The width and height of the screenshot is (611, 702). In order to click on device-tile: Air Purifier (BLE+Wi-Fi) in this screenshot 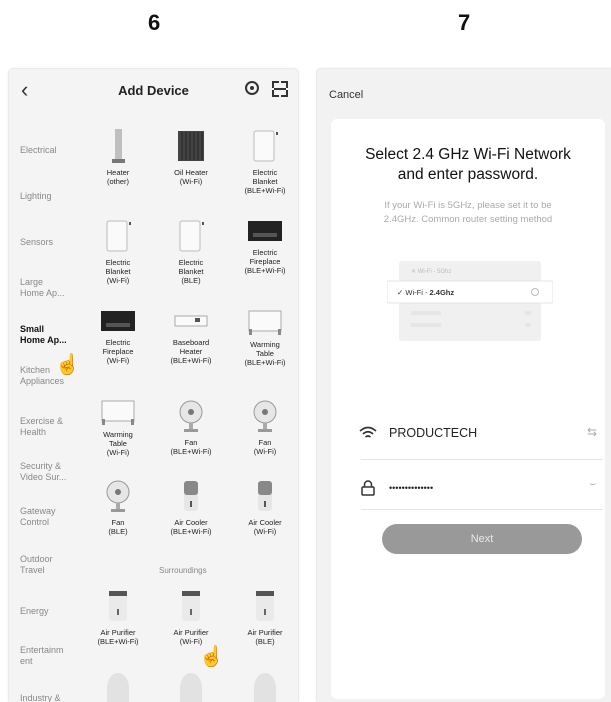, I will do `click(118, 617)`.